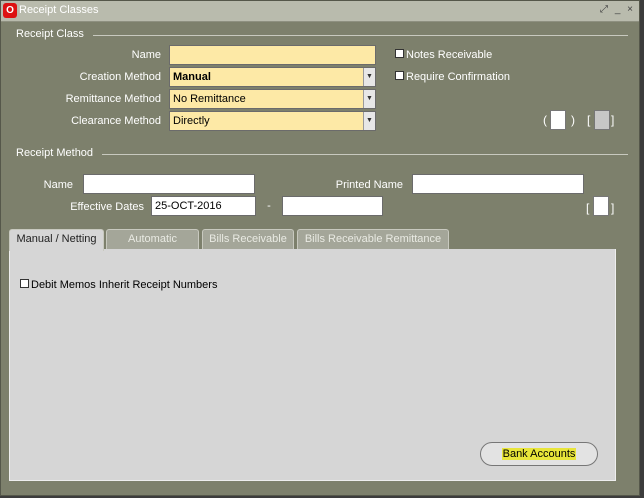 The width and height of the screenshot is (644, 498). Describe the element at coordinates (558, 120) in the screenshot. I see `context-field` at that location.